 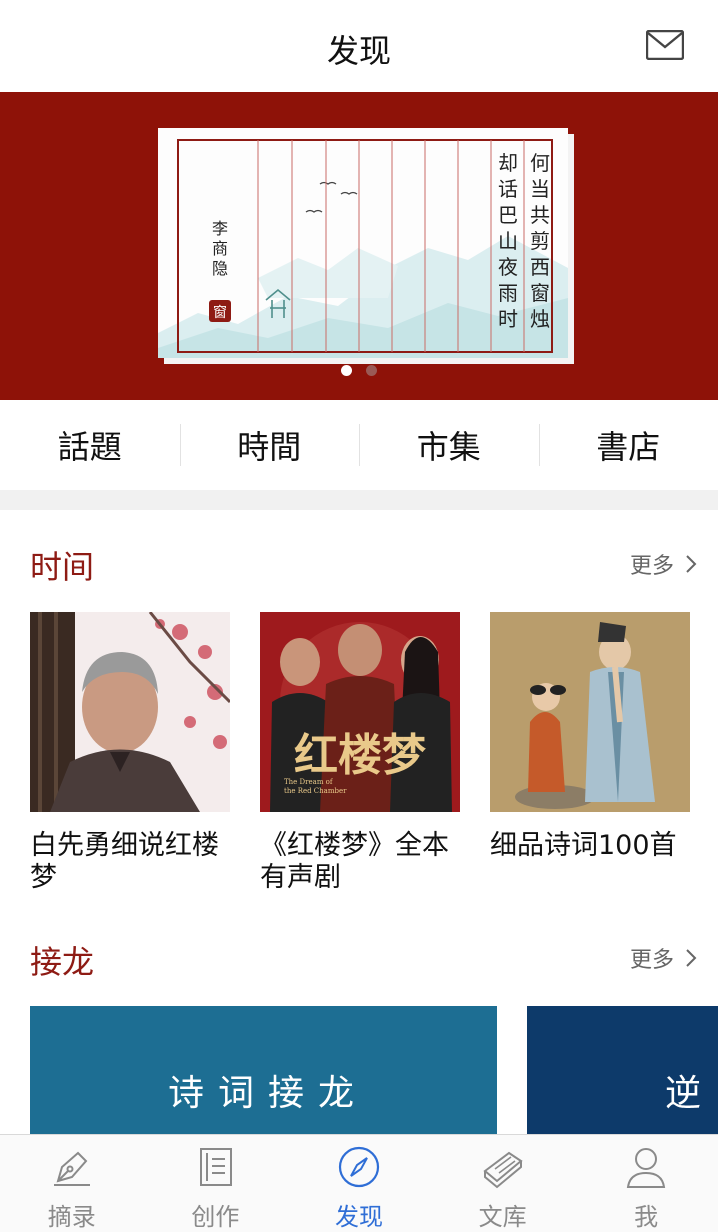 I want to click on nav-excerpt: 摘录, so click(x=72, y=1183).